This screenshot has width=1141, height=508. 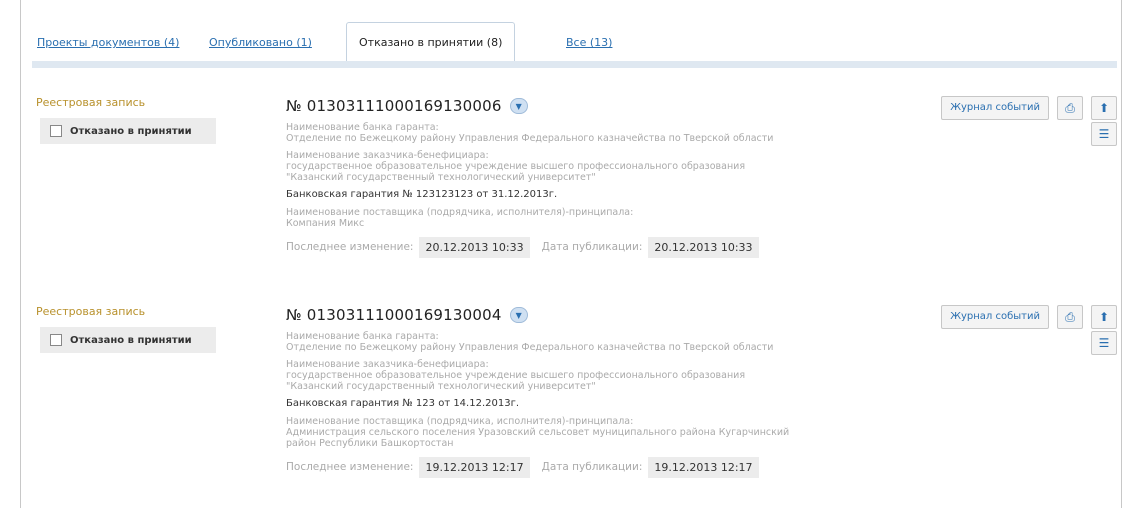 What do you see at coordinates (325, 223) in the screenshot?
I see `supplier-value-line1: Компания Микс` at bounding box center [325, 223].